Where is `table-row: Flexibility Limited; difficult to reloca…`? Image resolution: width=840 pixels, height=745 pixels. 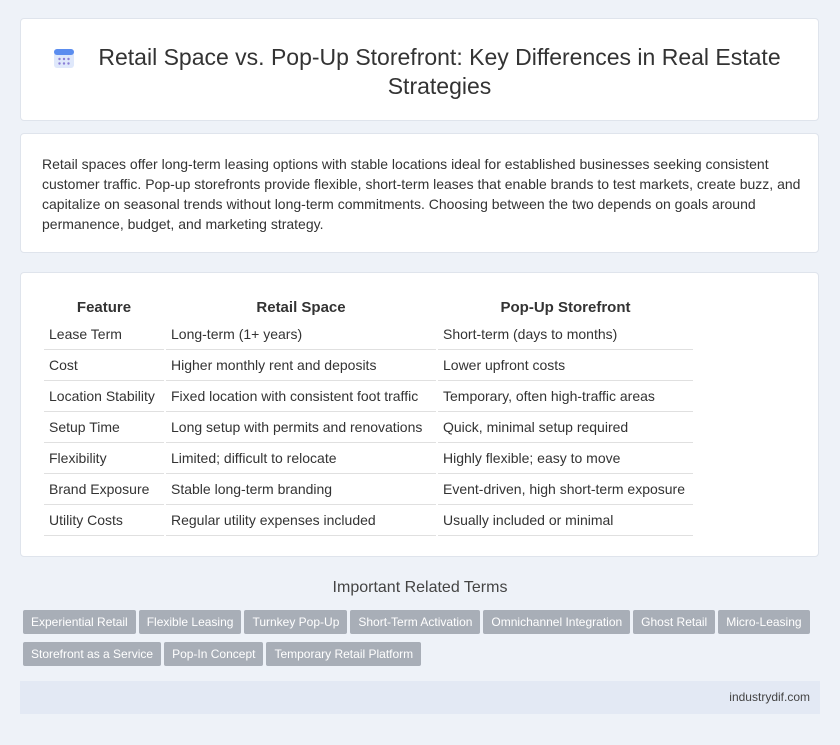
table-row: Flexibility Limited; difficult to reloca… is located at coordinates (368, 458).